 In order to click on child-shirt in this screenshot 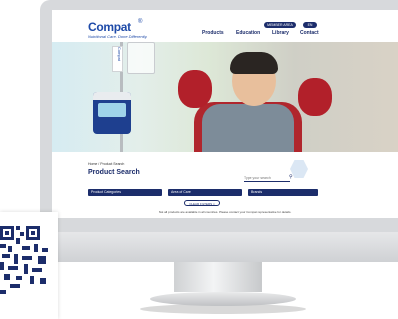, I will do `click(248, 128)`.